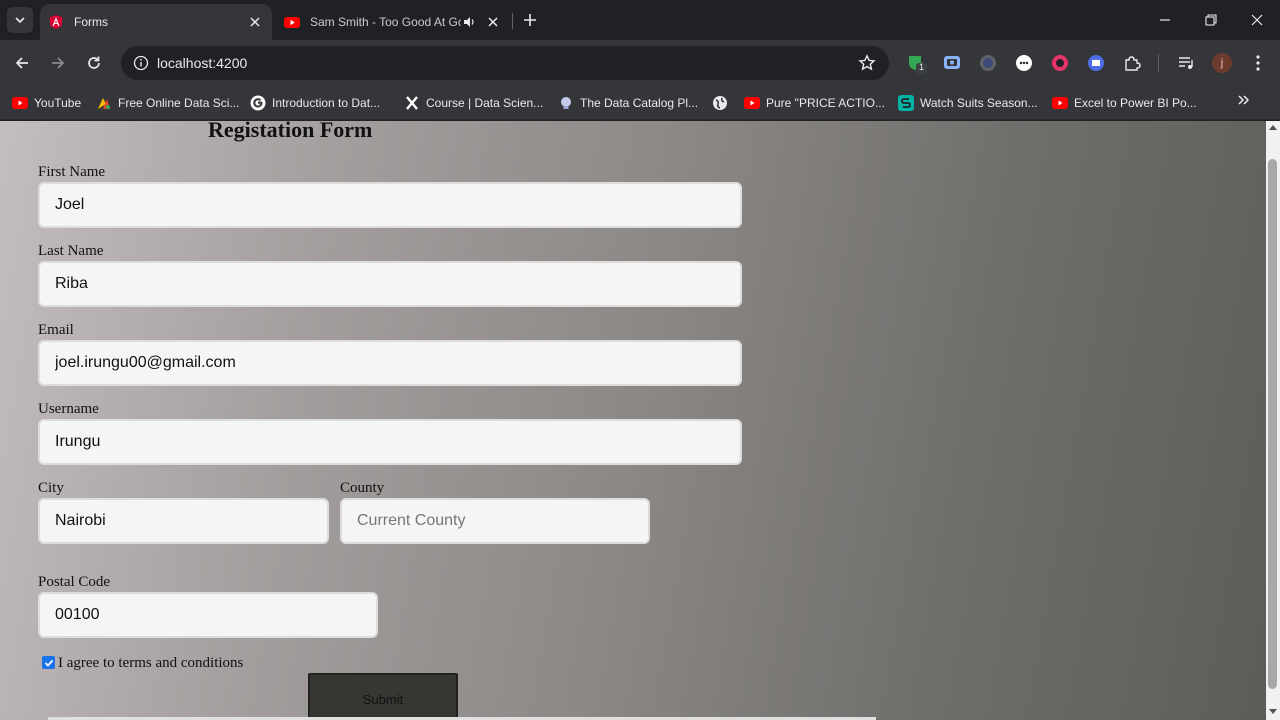 Image resolution: width=1280 pixels, height=720 pixels. I want to click on username-label: Username, so click(68, 409).